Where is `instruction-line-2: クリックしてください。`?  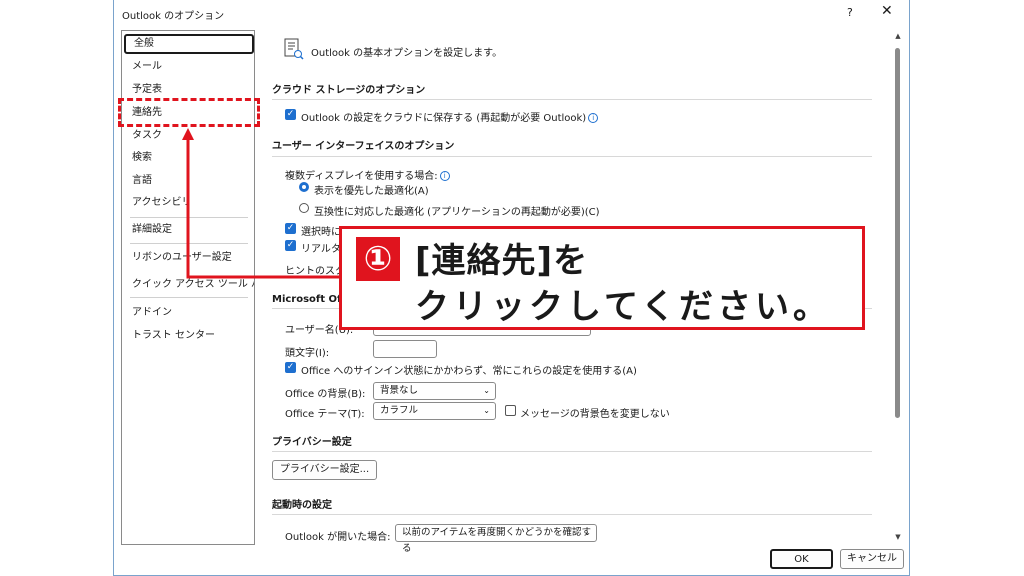
instruction-line-2: クリックしてください。 is located at coordinates (623, 307).